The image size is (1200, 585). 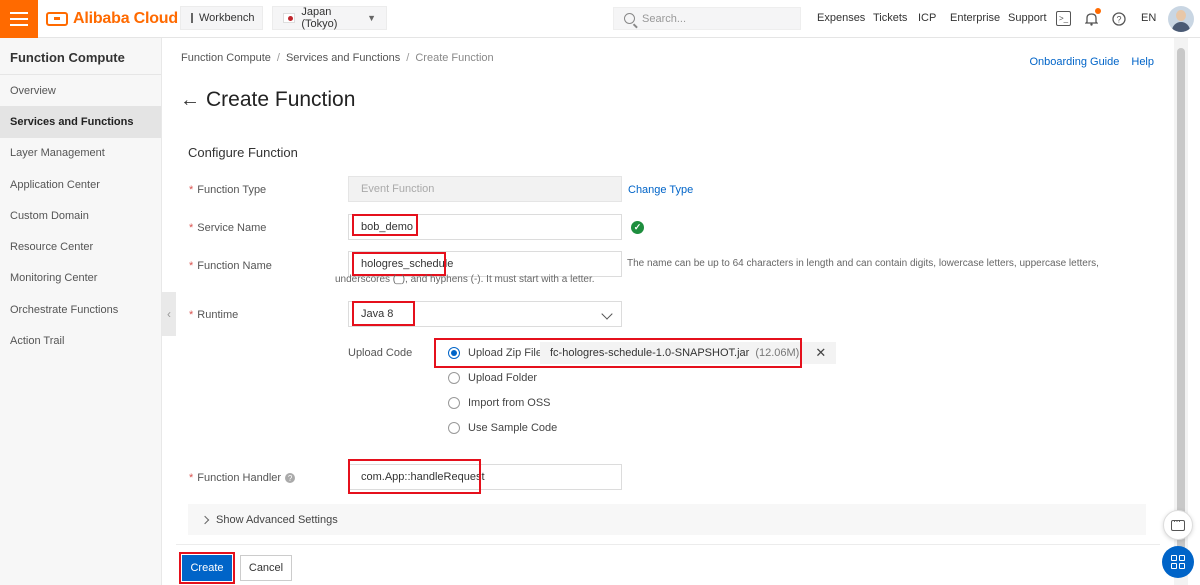 What do you see at coordinates (80, 90) in the screenshot?
I see `sidebar-item-overview: Overview` at bounding box center [80, 90].